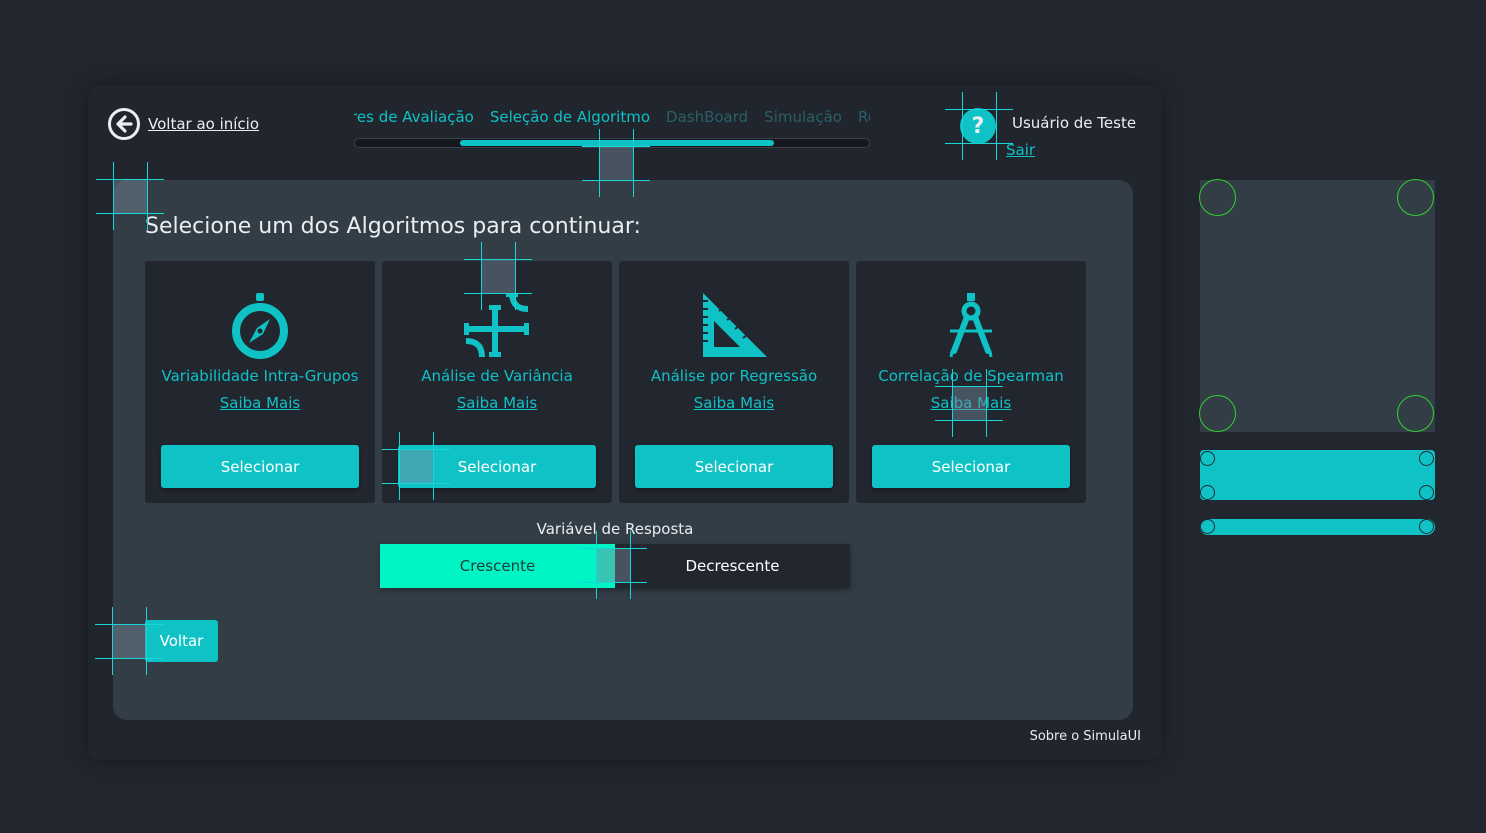 This screenshot has height=833, width=1486. I want to click on drafting-compass-icon, so click(971, 326).